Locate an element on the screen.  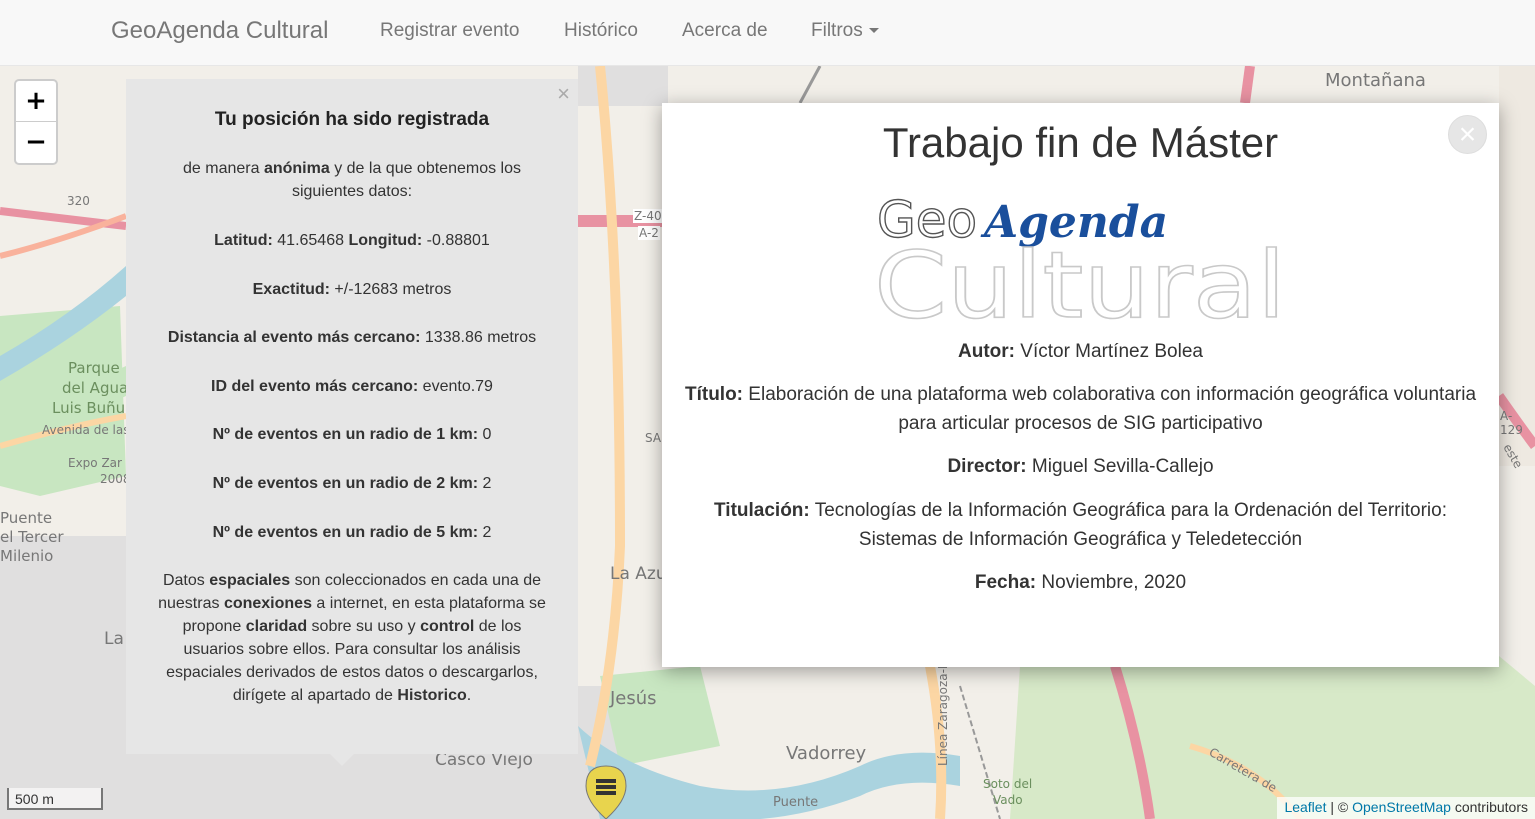
nav-filtros-dropdown: Filtros is located at coordinates (845, 31).